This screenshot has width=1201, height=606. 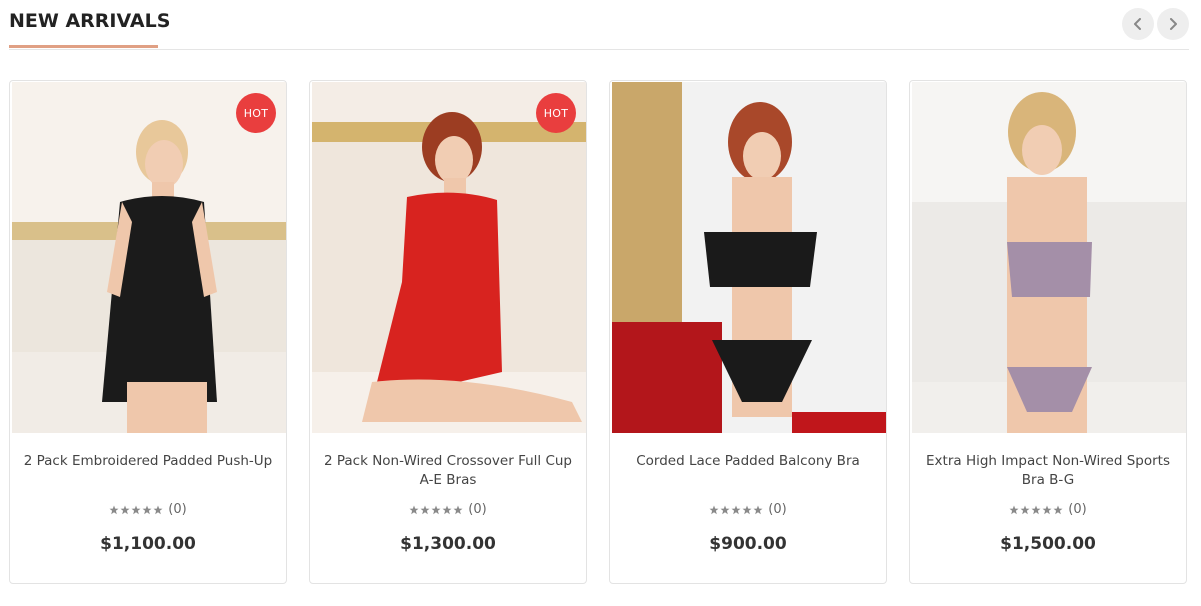 What do you see at coordinates (748, 544) in the screenshot?
I see `product-price: $900.00` at bounding box center [748, 544].